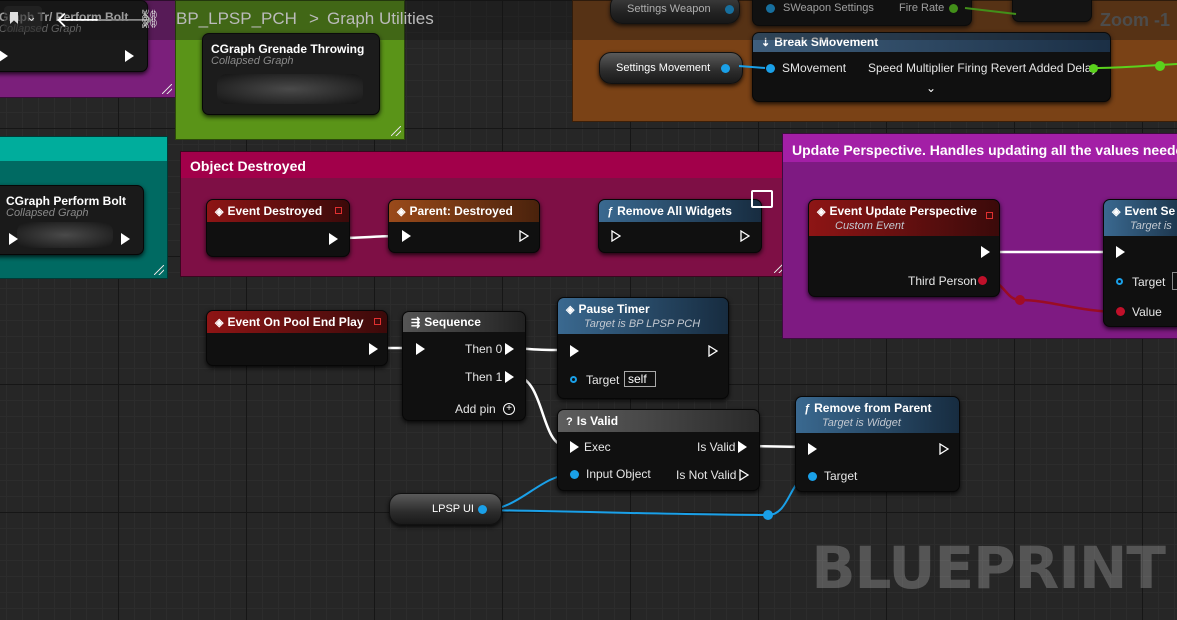 Image resolution: width=1177 pixels, height=620 pixels. I want to click on remove-all-widgets-node: ƒ Remove All Widgets, so click(685, 221).